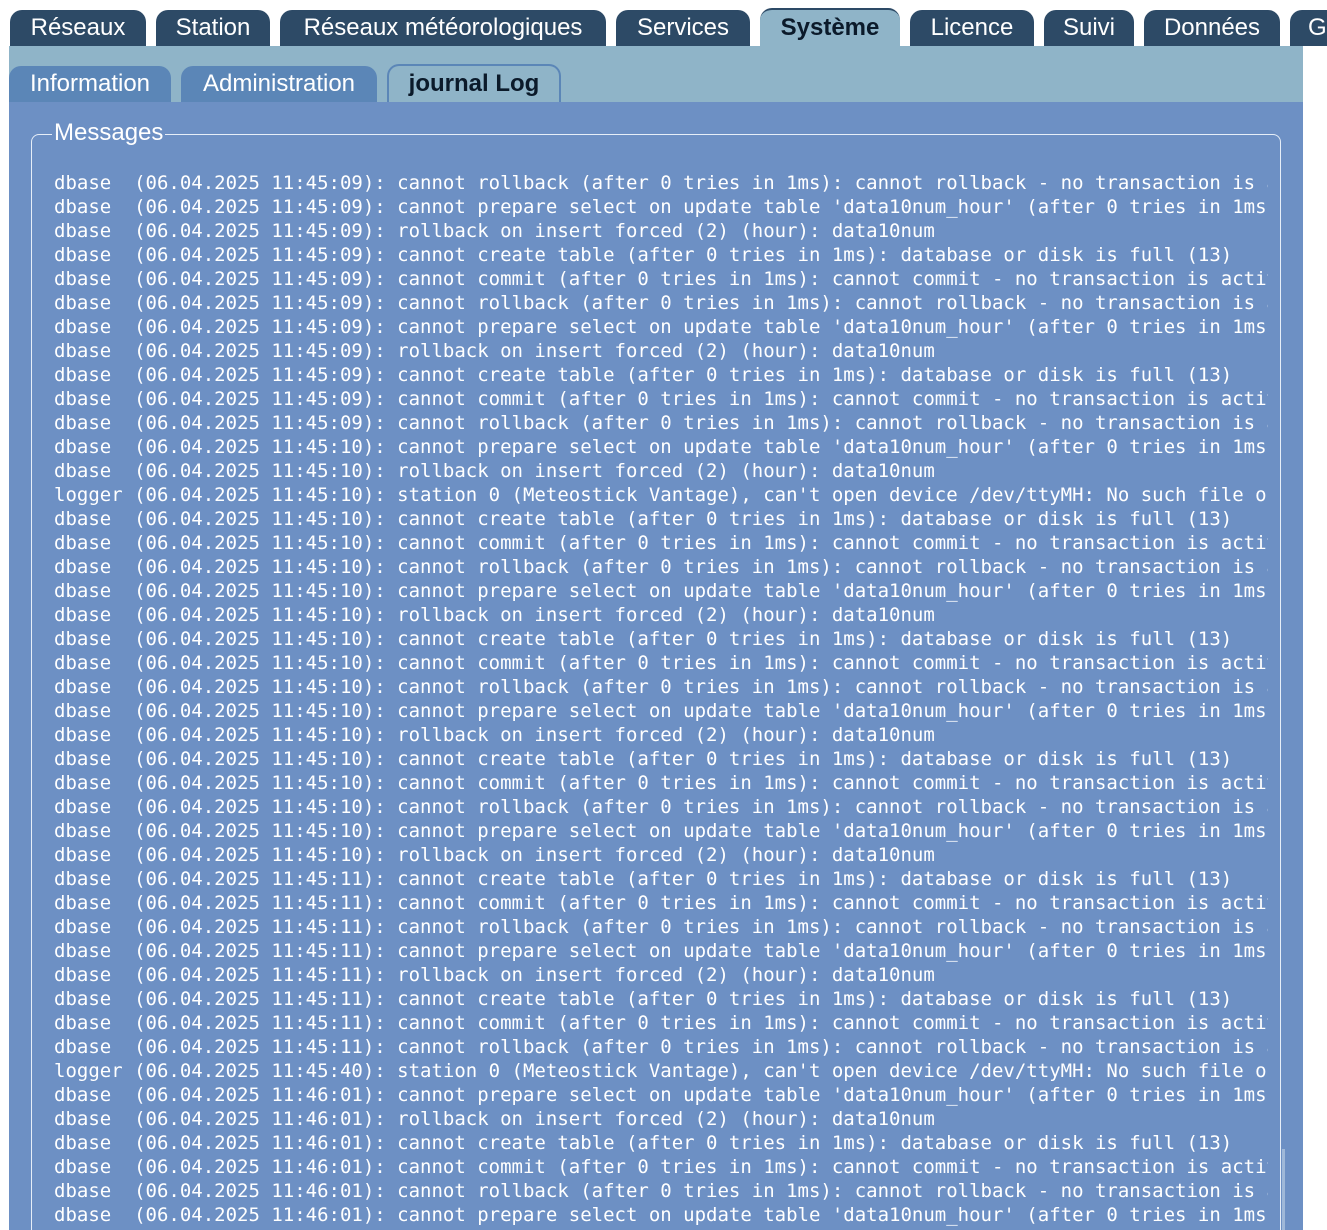 The height and width of the screenshot is (1230, 1327). I want to click on tab-g: G, so click(1308, 28).